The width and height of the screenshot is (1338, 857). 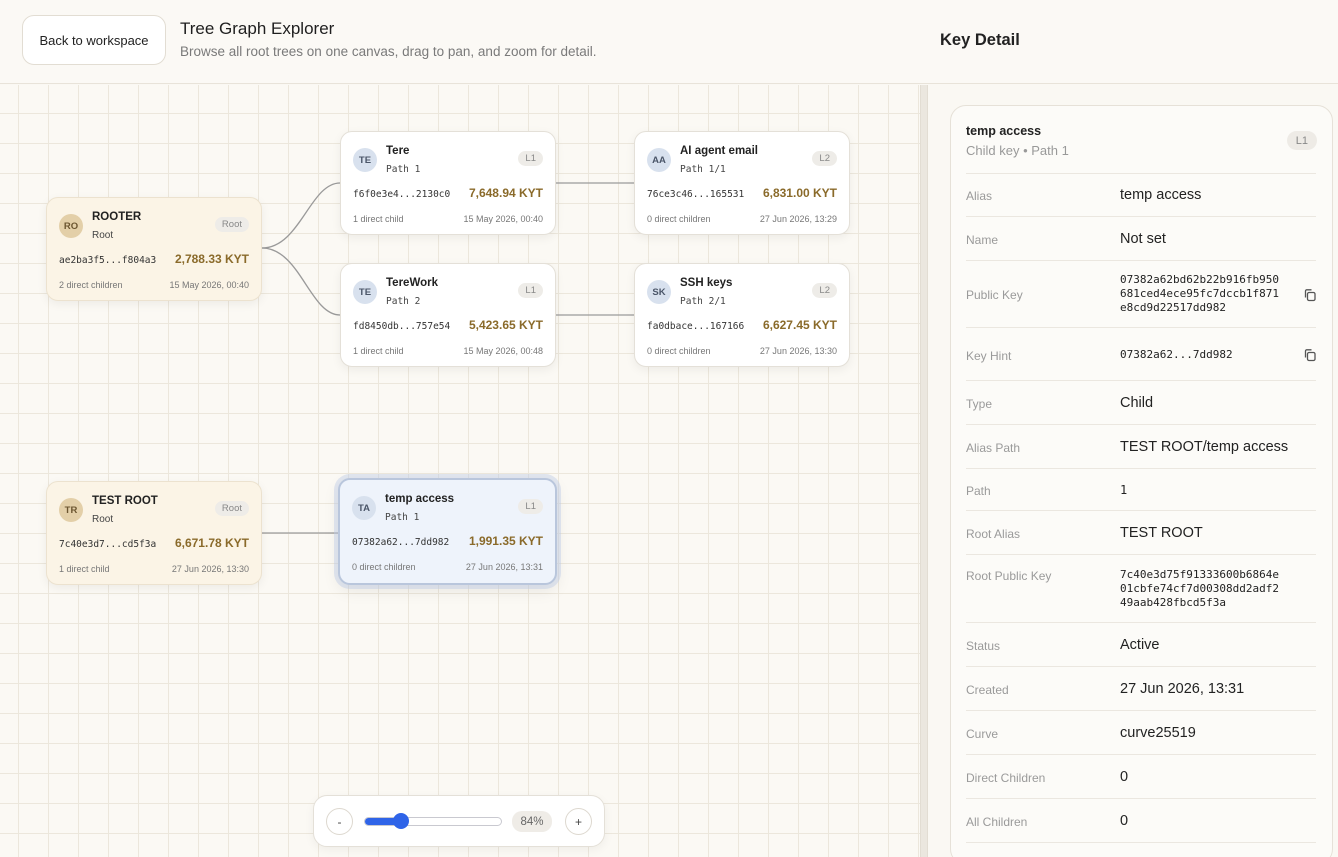 I want to click on detail-value: 0, so click(x=1124, y=821).